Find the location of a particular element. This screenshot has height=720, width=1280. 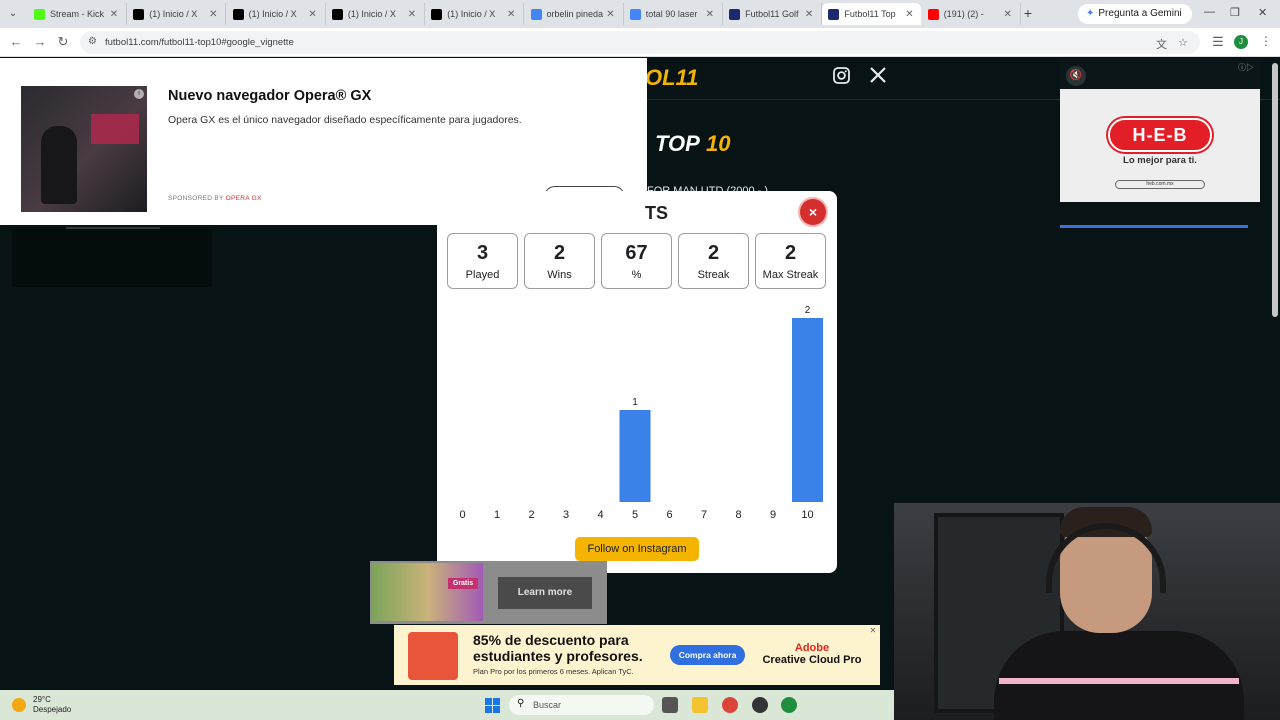

browser-tab: Futbol11 Golf ✕ is located at coordinates (773, 14).